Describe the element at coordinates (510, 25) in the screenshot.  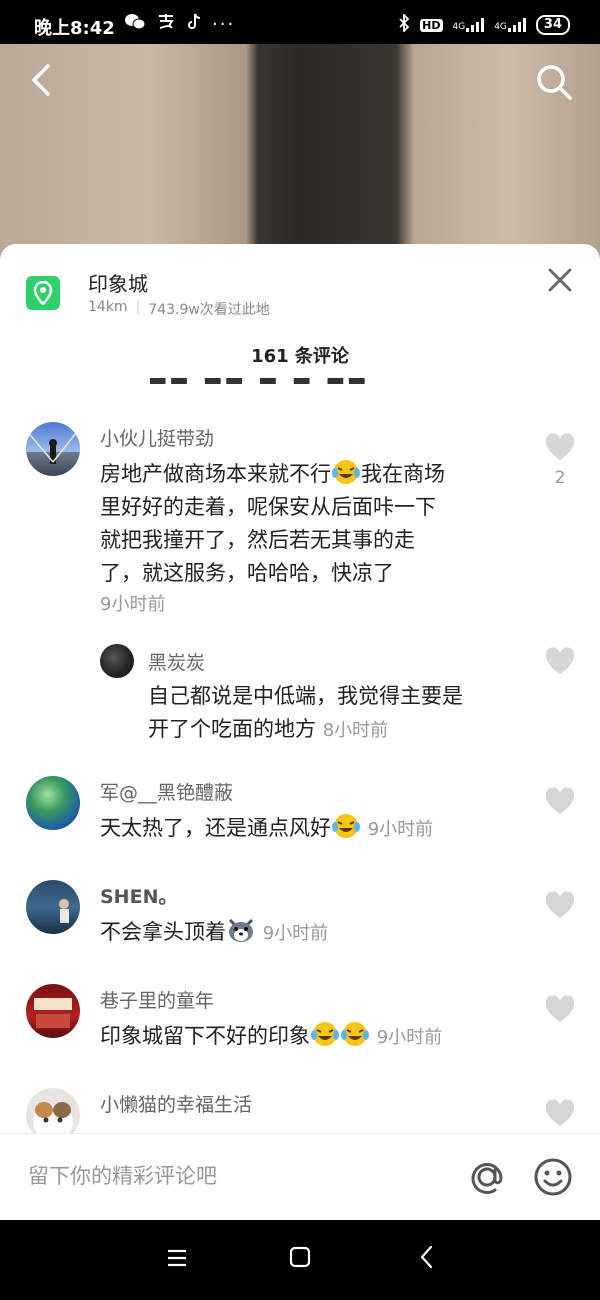
I see `signal-icon-2: 4G` at that location.